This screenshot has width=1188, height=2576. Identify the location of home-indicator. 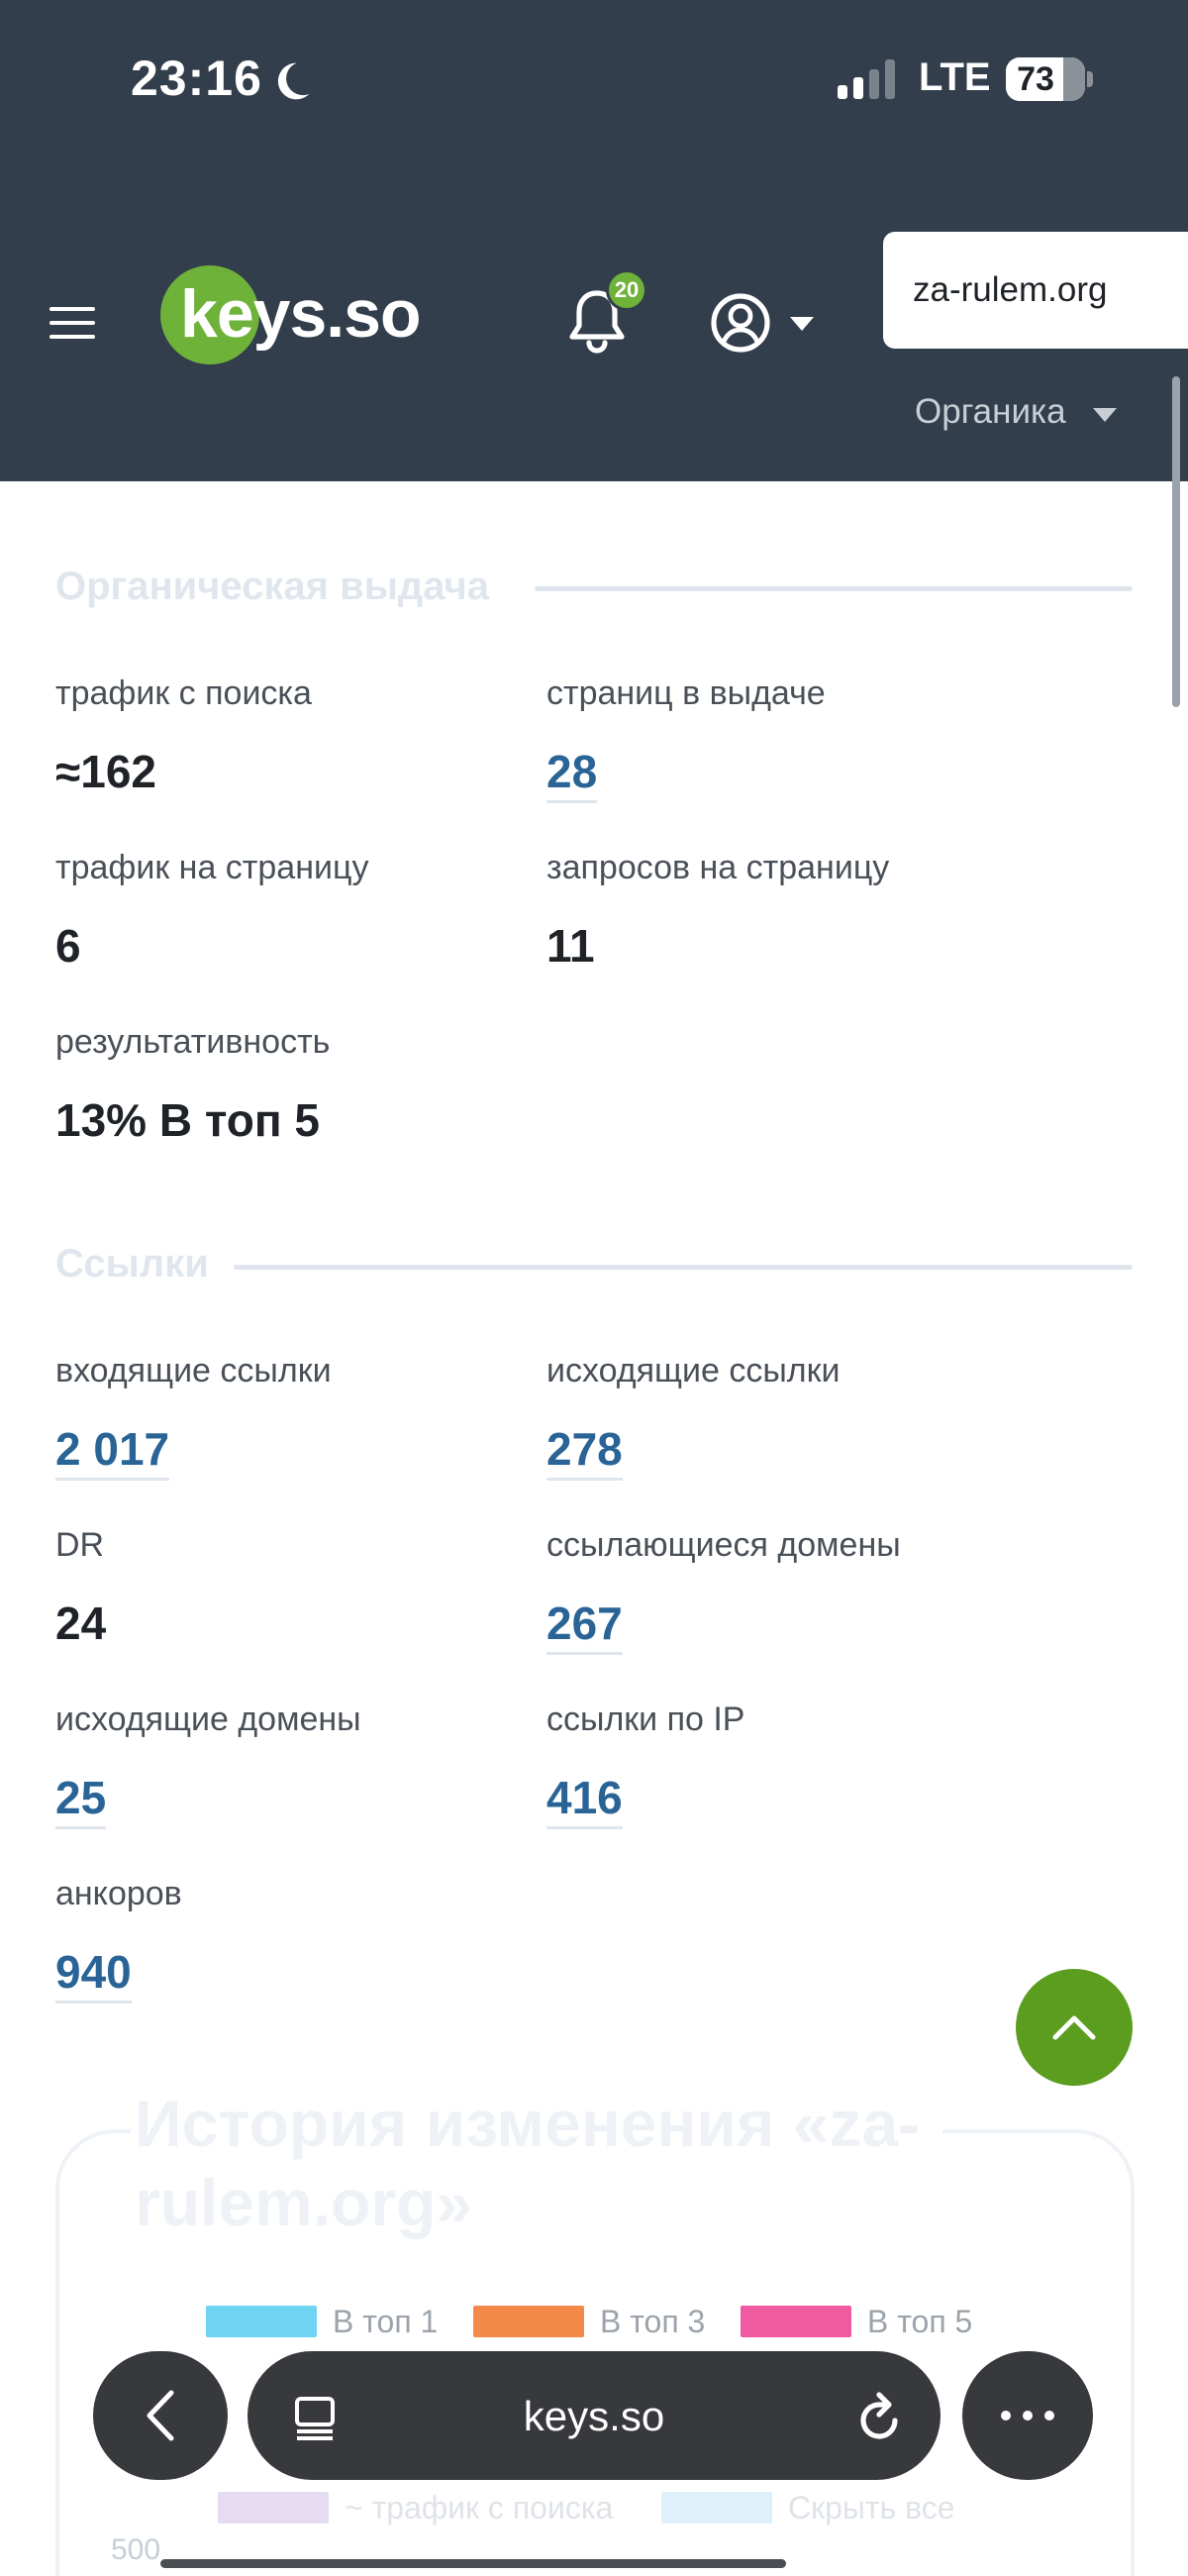
(473, 2563).